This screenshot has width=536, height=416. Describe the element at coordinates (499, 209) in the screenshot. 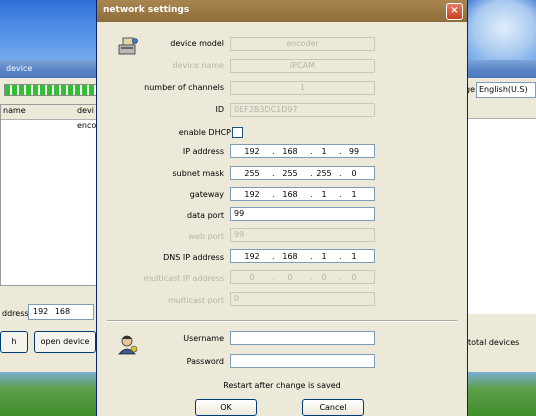

I see `device-detail-list` at that location.